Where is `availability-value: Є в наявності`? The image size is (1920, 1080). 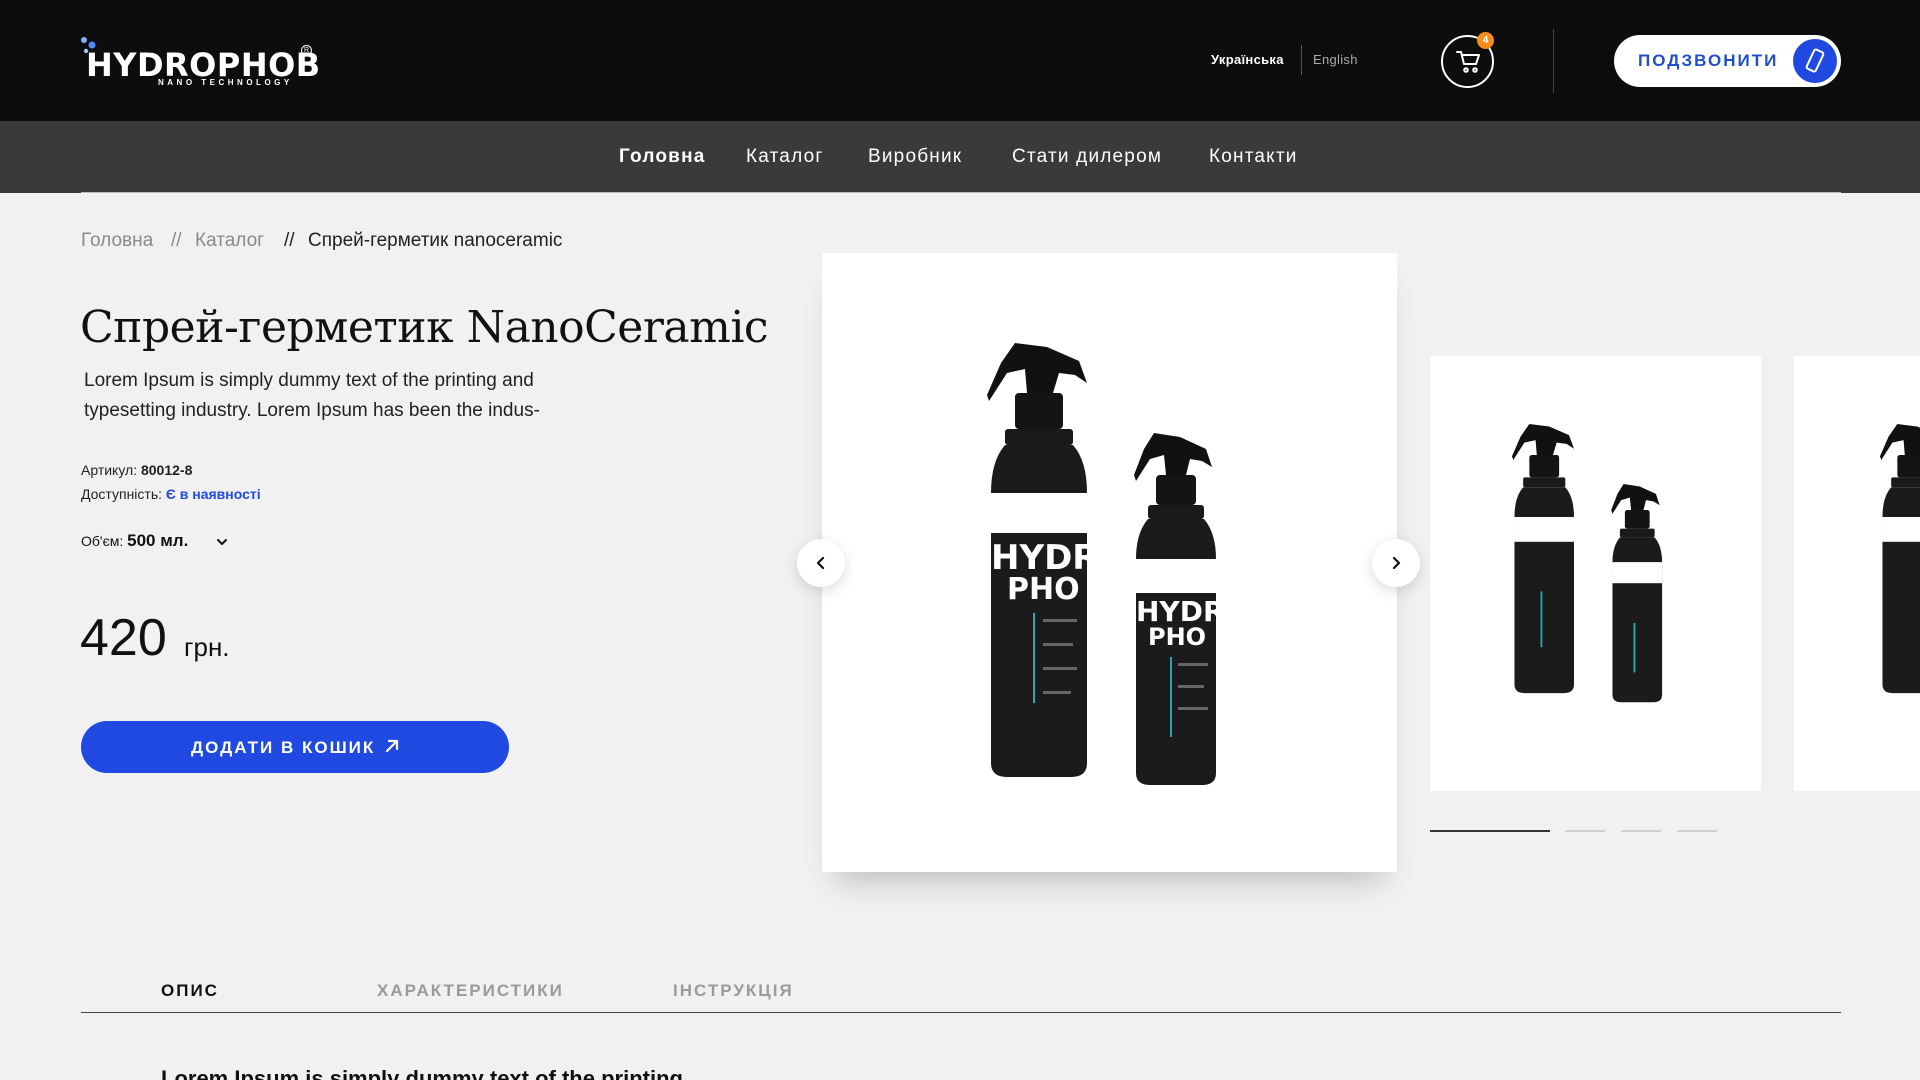 availability-value: Є в наявності is located at coordinates (213, 494).